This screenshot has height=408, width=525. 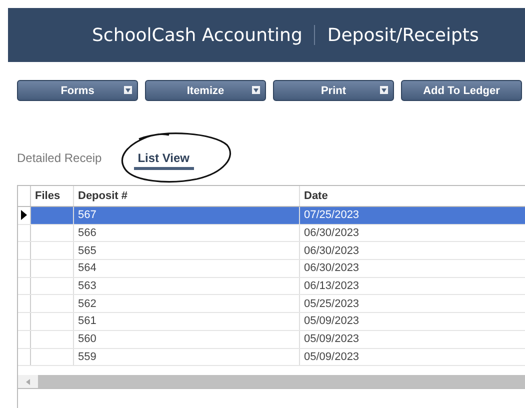 I want to click on table-row: 564 06/30/2023, so click(x=271, y=269).